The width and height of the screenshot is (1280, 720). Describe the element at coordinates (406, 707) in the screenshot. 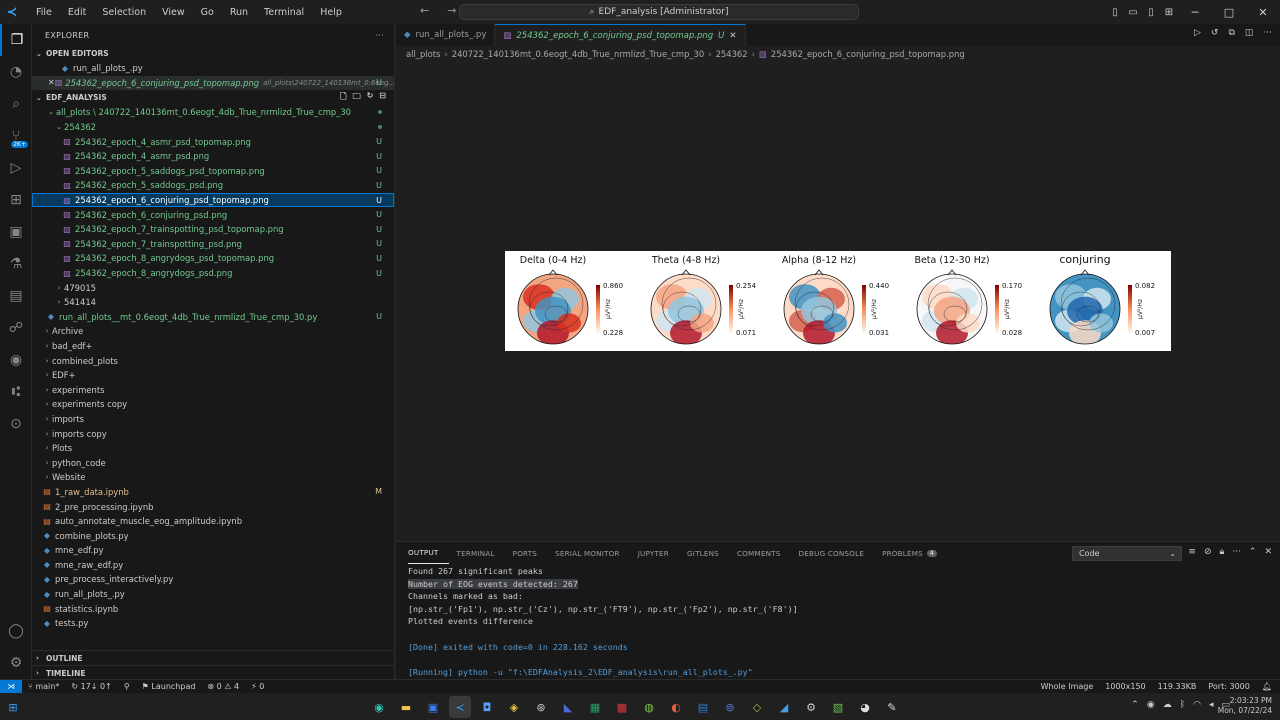

I see `file-explorer-icon: ▬` at that location.